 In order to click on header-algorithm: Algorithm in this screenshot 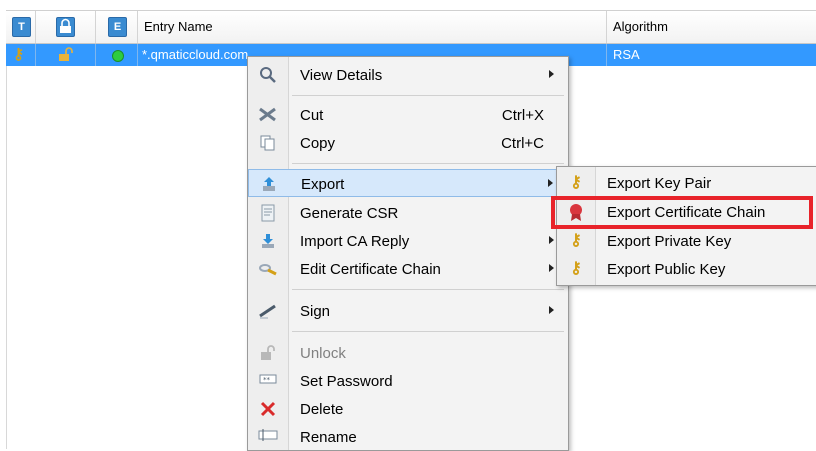, I will do `click(711, 27)`.